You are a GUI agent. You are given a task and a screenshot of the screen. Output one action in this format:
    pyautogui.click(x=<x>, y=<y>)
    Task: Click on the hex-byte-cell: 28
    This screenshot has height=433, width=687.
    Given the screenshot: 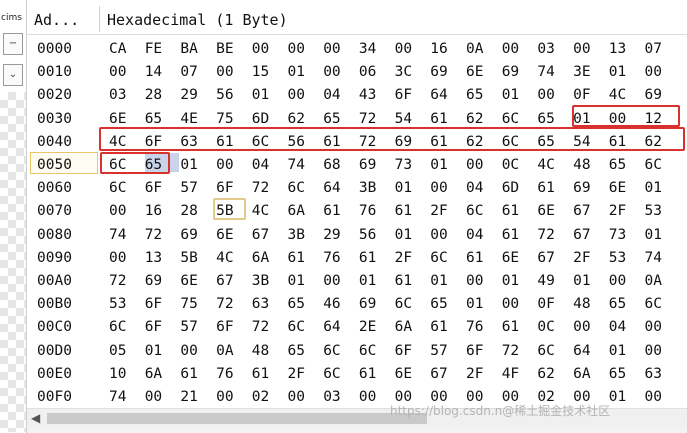 What is the action you would take?
    pyautogui.click(x=194, y=211)
    